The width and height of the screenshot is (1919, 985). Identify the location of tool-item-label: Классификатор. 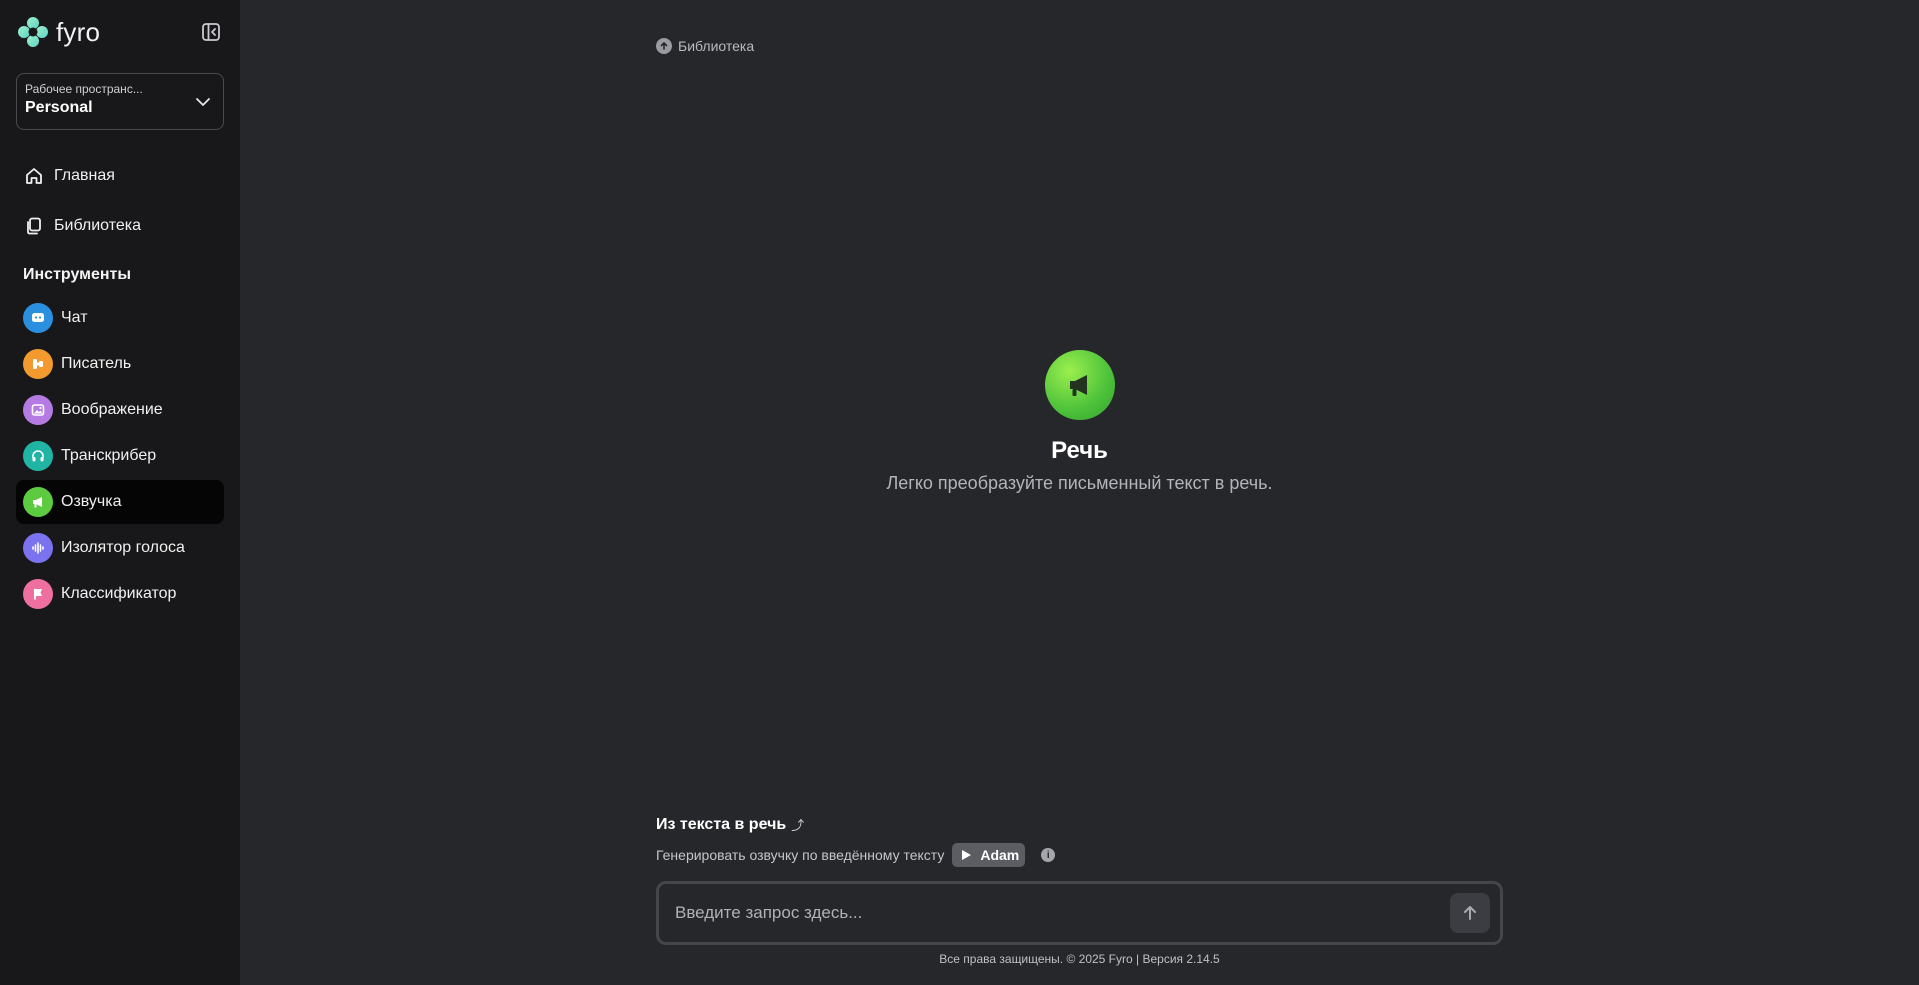
(119, 593).